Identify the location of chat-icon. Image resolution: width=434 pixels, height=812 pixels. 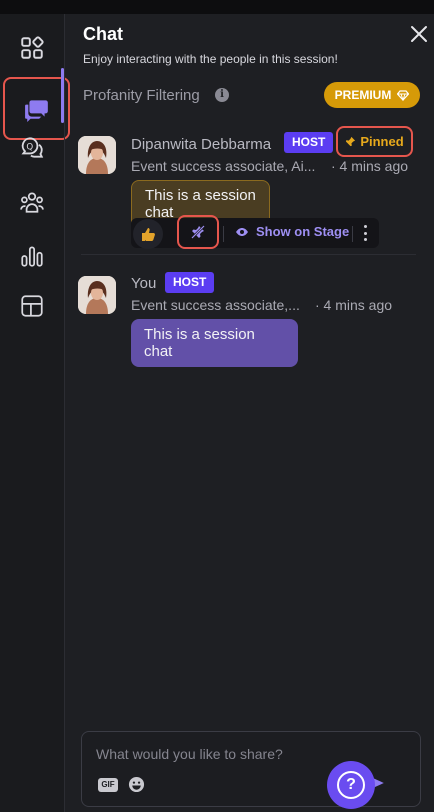
(36, 110).